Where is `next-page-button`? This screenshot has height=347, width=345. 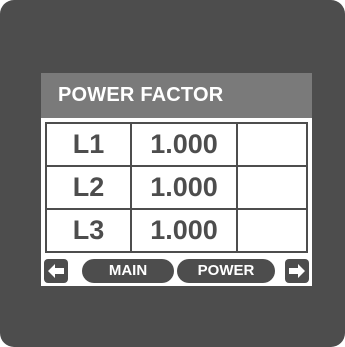 next-page-button is located at coordinates (297, 271).